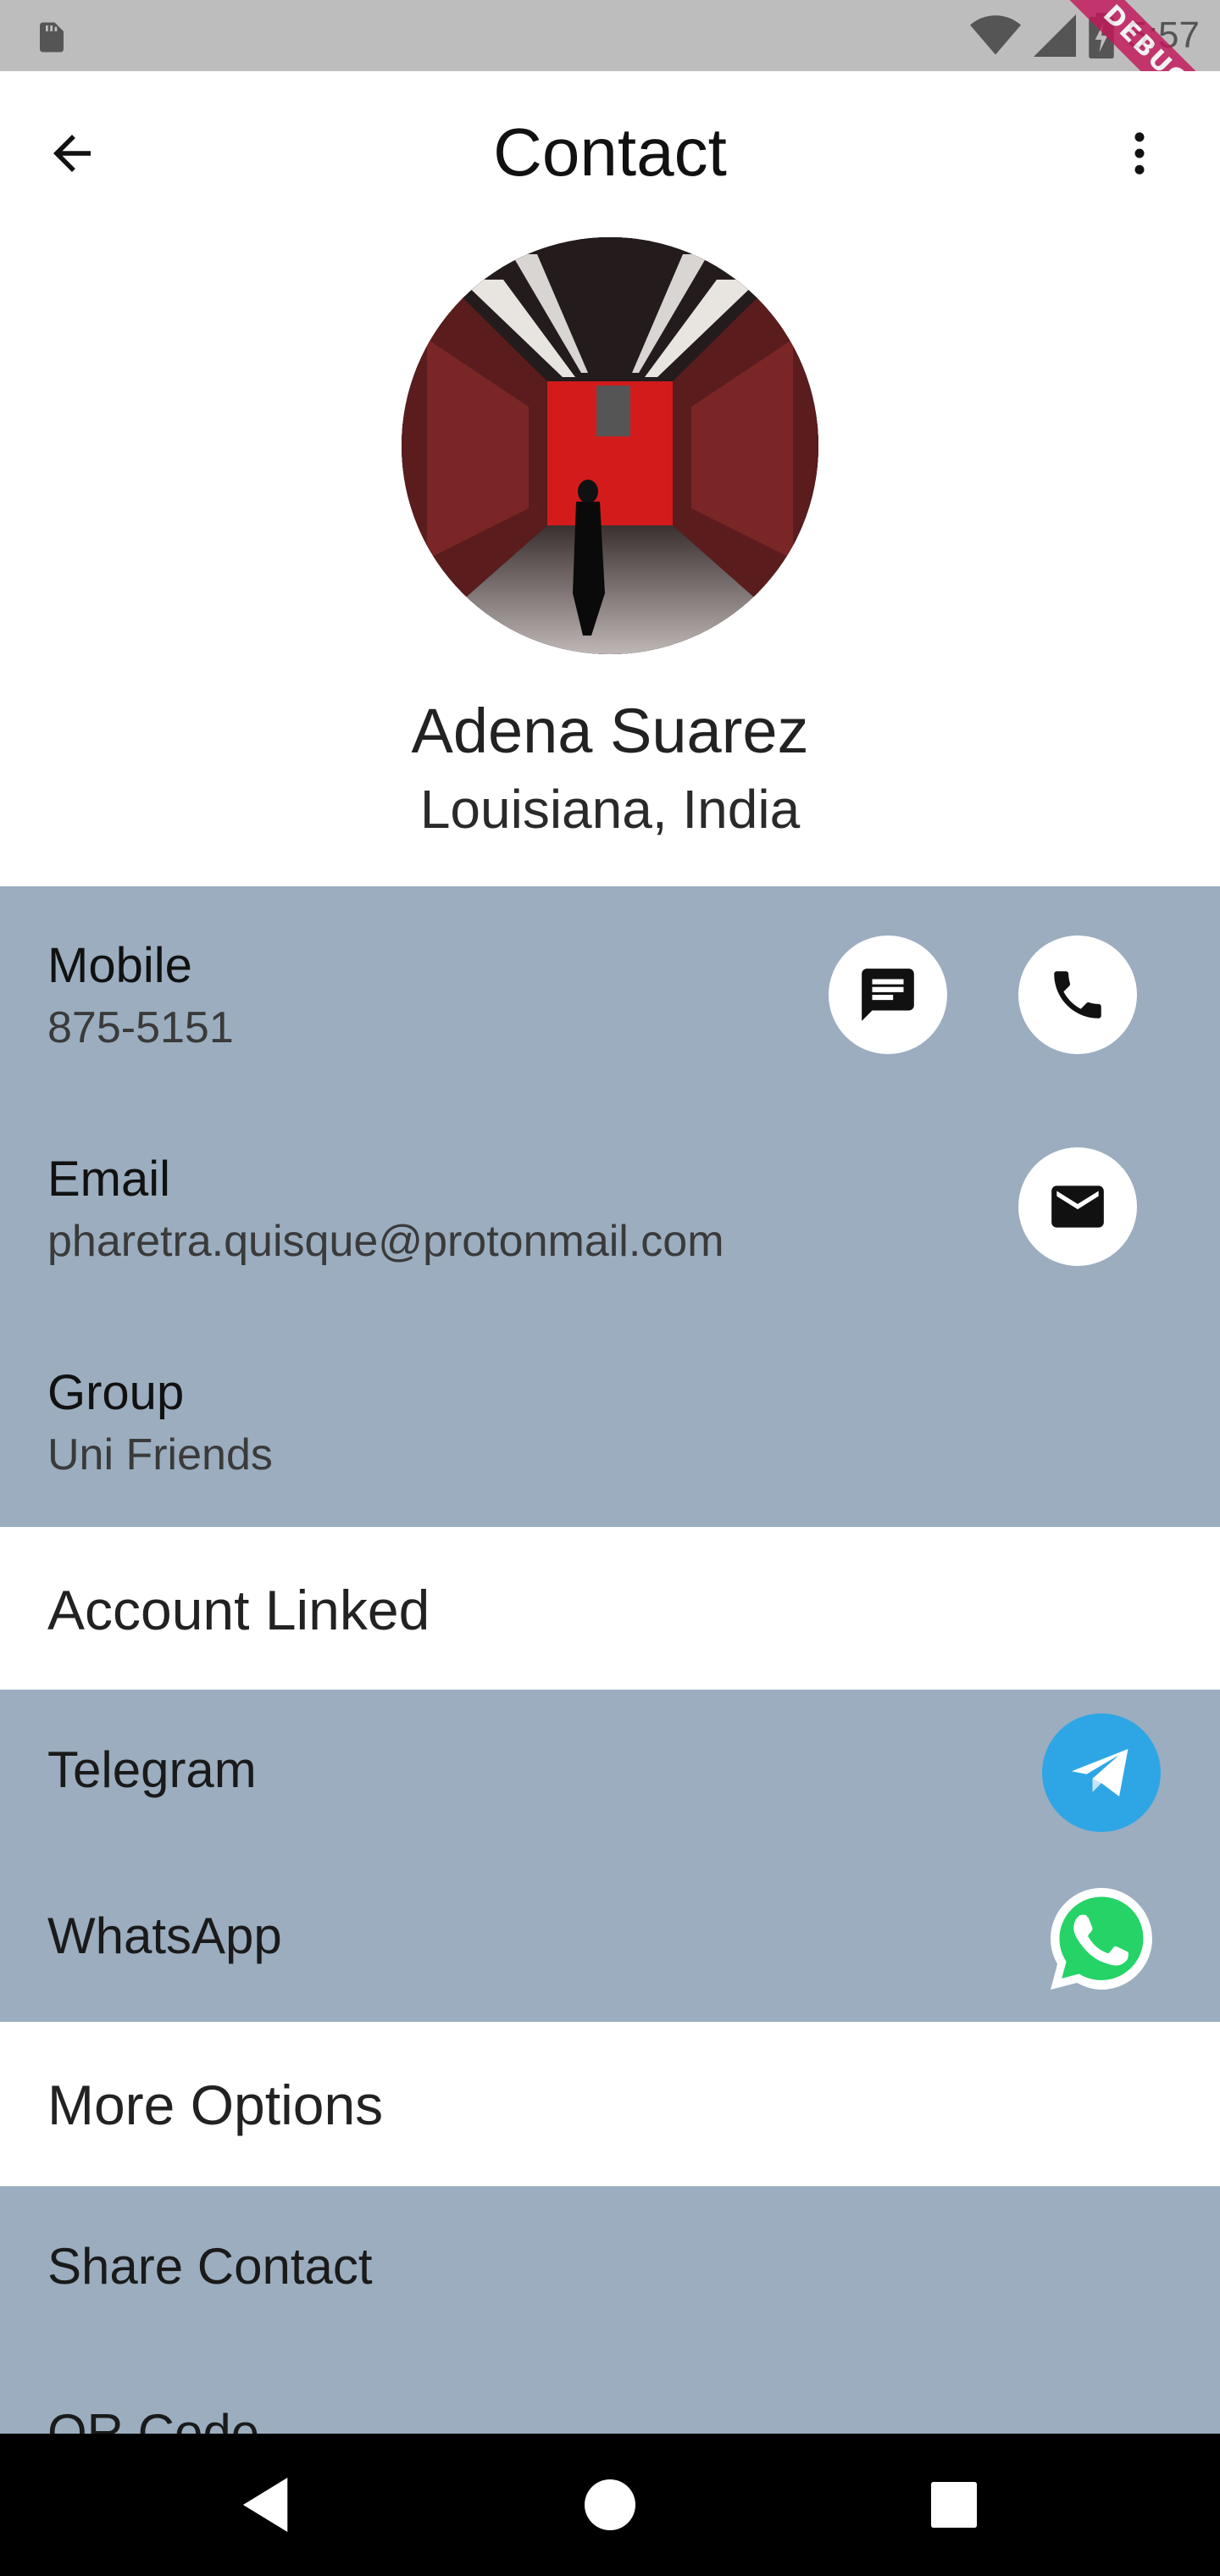  I want to click on more-options-header: More Options, so click(610, 2104).